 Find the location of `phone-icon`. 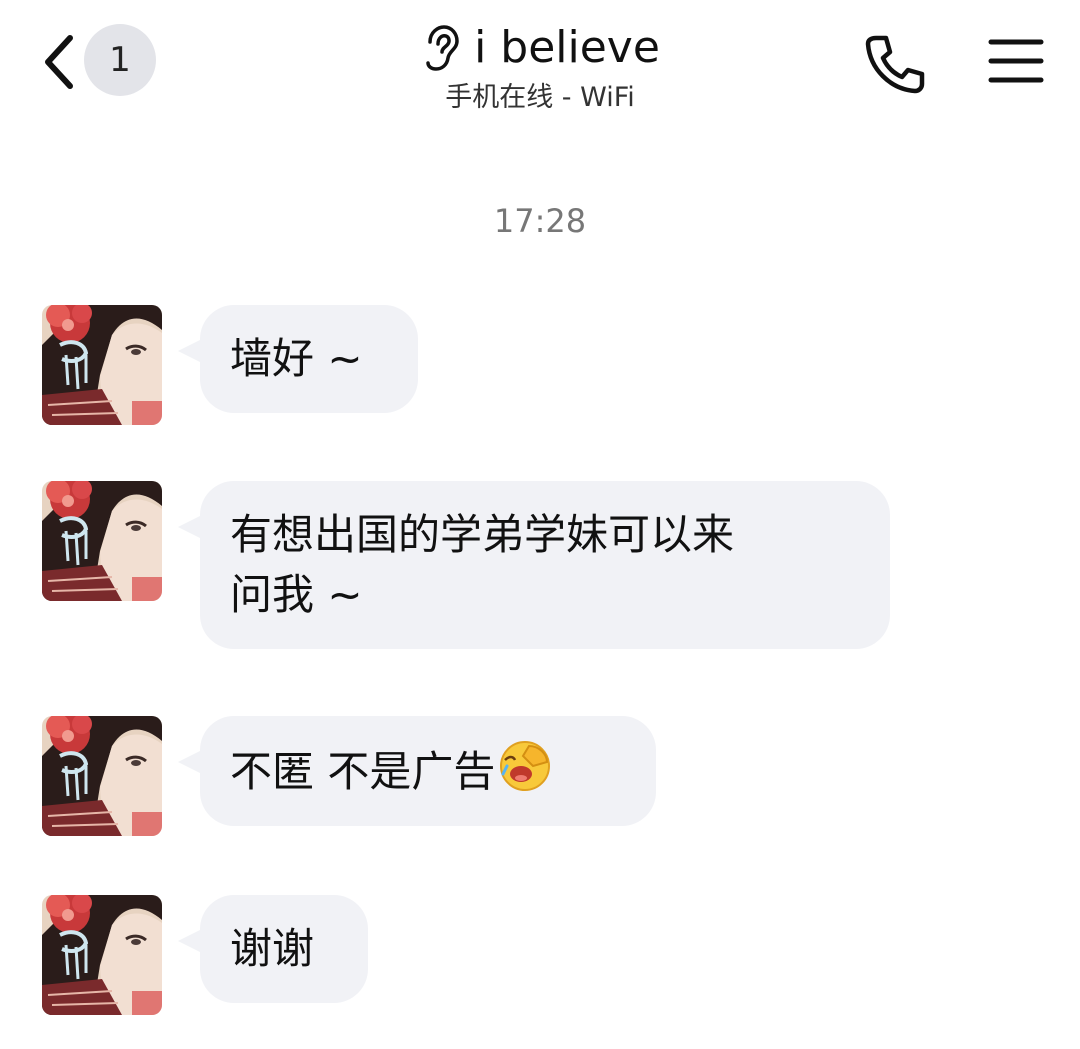

phone-icon is located at coordinates (895, 64).